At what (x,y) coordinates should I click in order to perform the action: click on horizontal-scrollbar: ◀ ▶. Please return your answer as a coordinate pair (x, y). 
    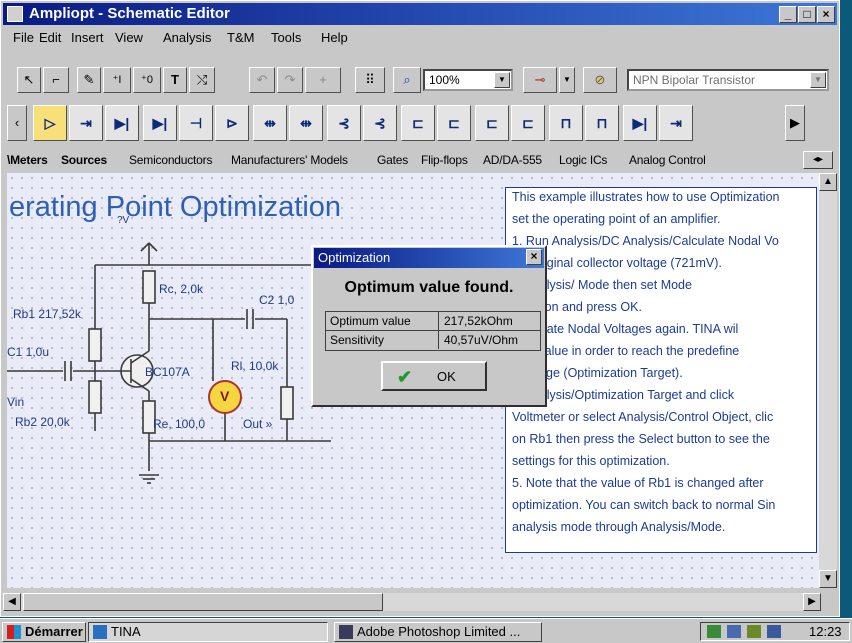
    Looking at the image, I should click on (412, 602).